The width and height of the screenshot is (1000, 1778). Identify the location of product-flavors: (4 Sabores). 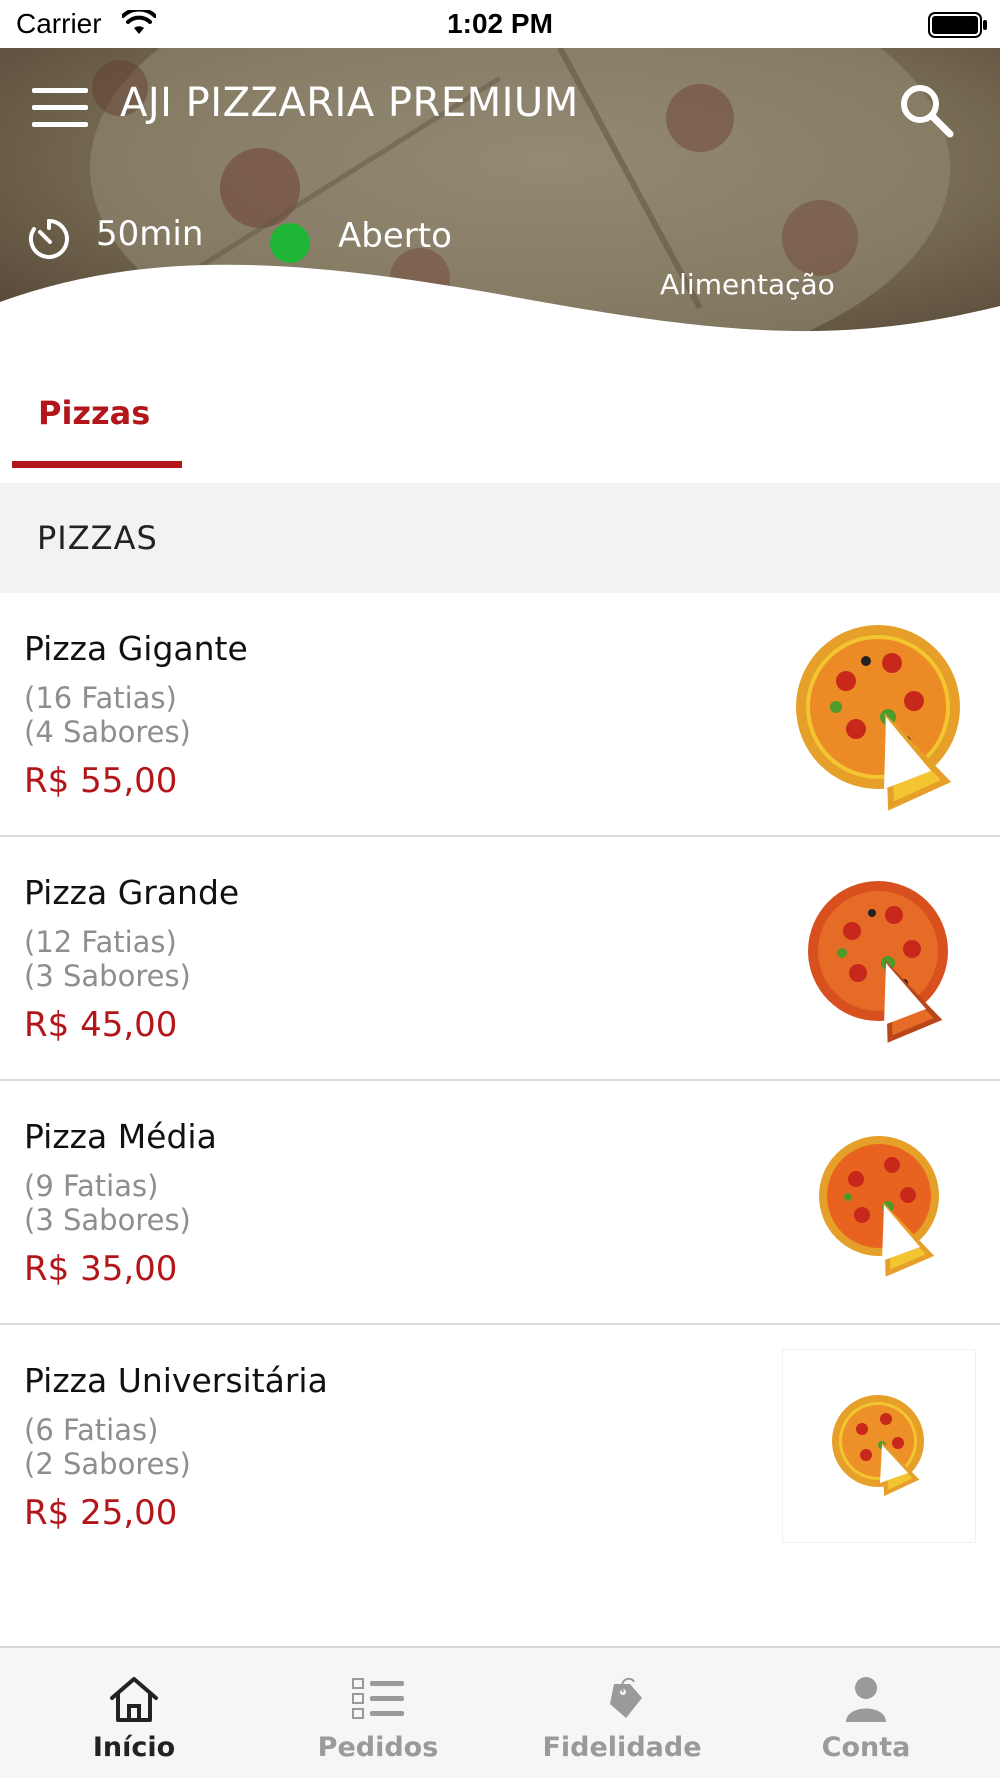
(107, 732).